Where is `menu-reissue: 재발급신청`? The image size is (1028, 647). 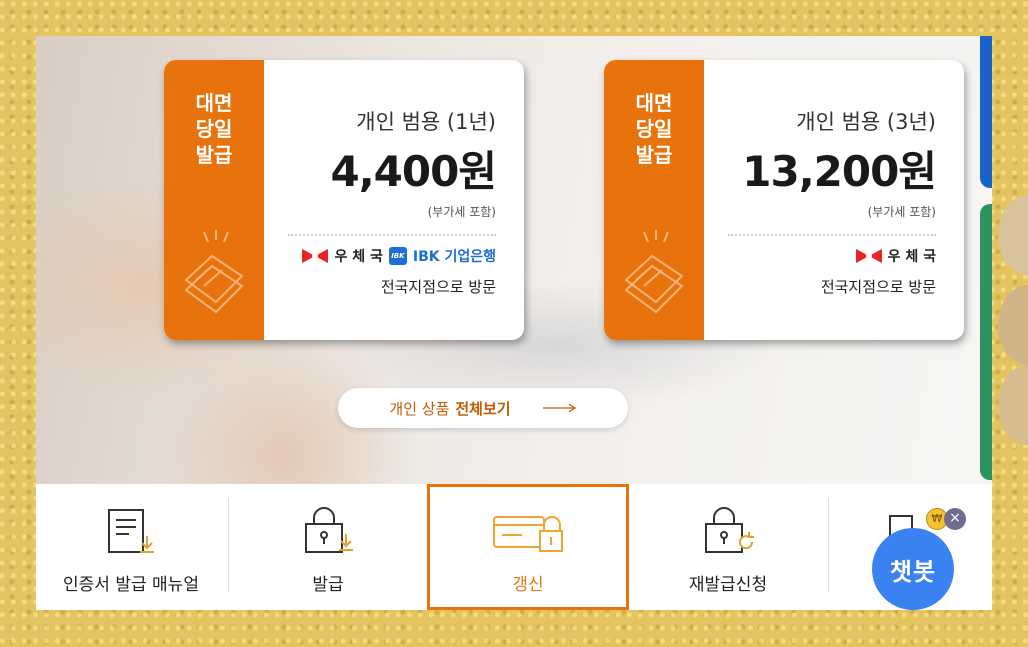 menu-reissue: 재발급신청 is located at coordinates (728, 547).